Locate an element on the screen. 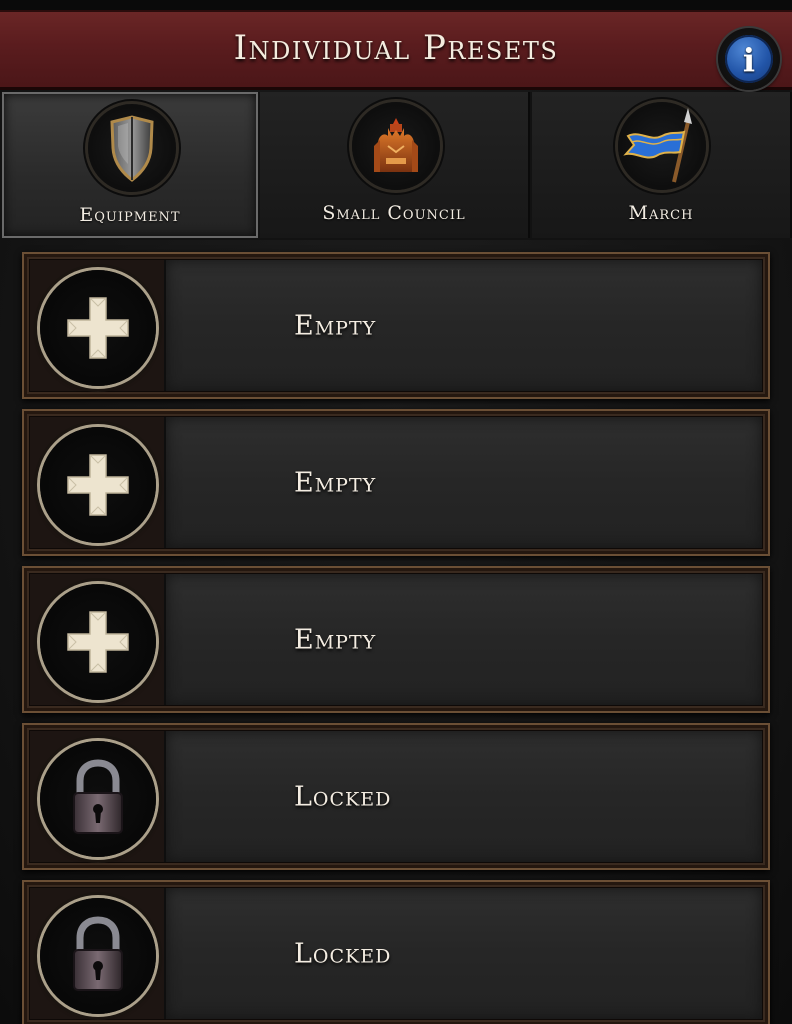 The width and height of the screenshot is (792, 1024). shield-icon is located at coordinates (132, 148).